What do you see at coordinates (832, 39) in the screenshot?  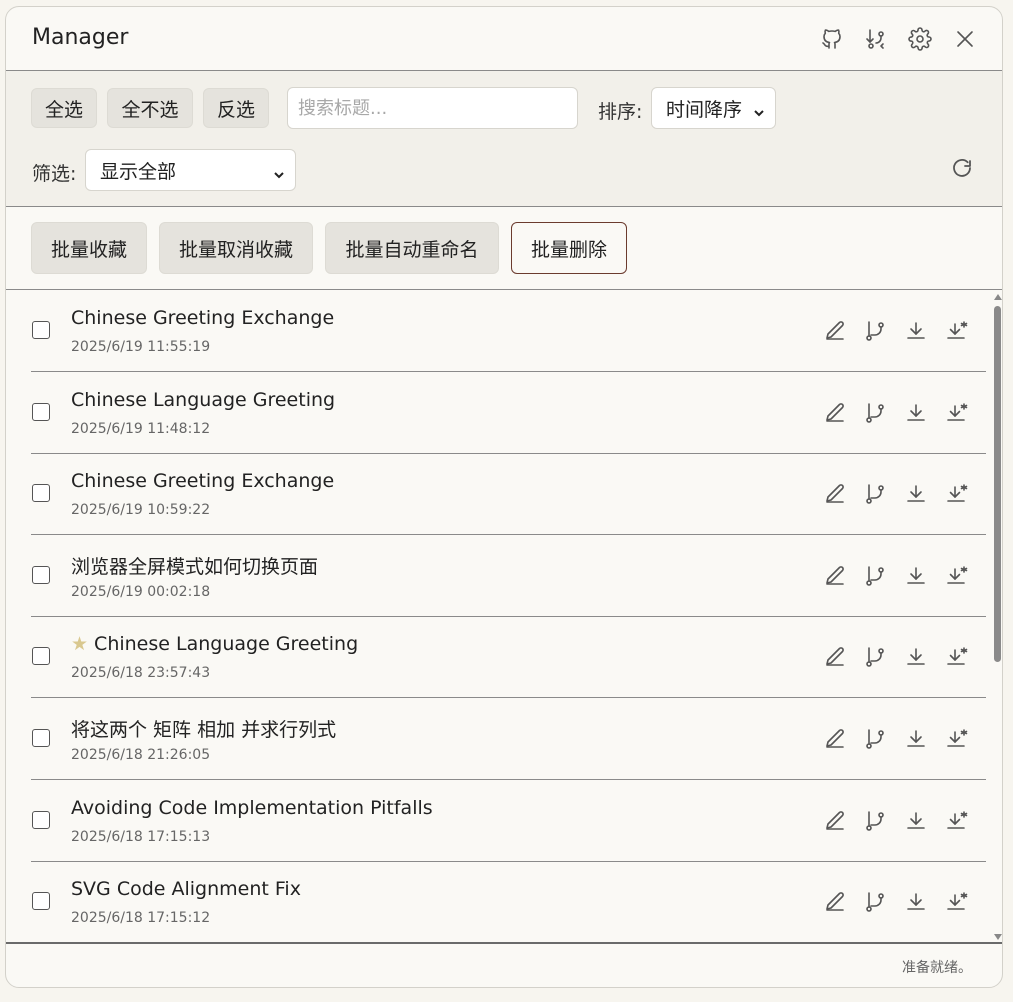 I see `github-icon` at bounding box center [832, 39].